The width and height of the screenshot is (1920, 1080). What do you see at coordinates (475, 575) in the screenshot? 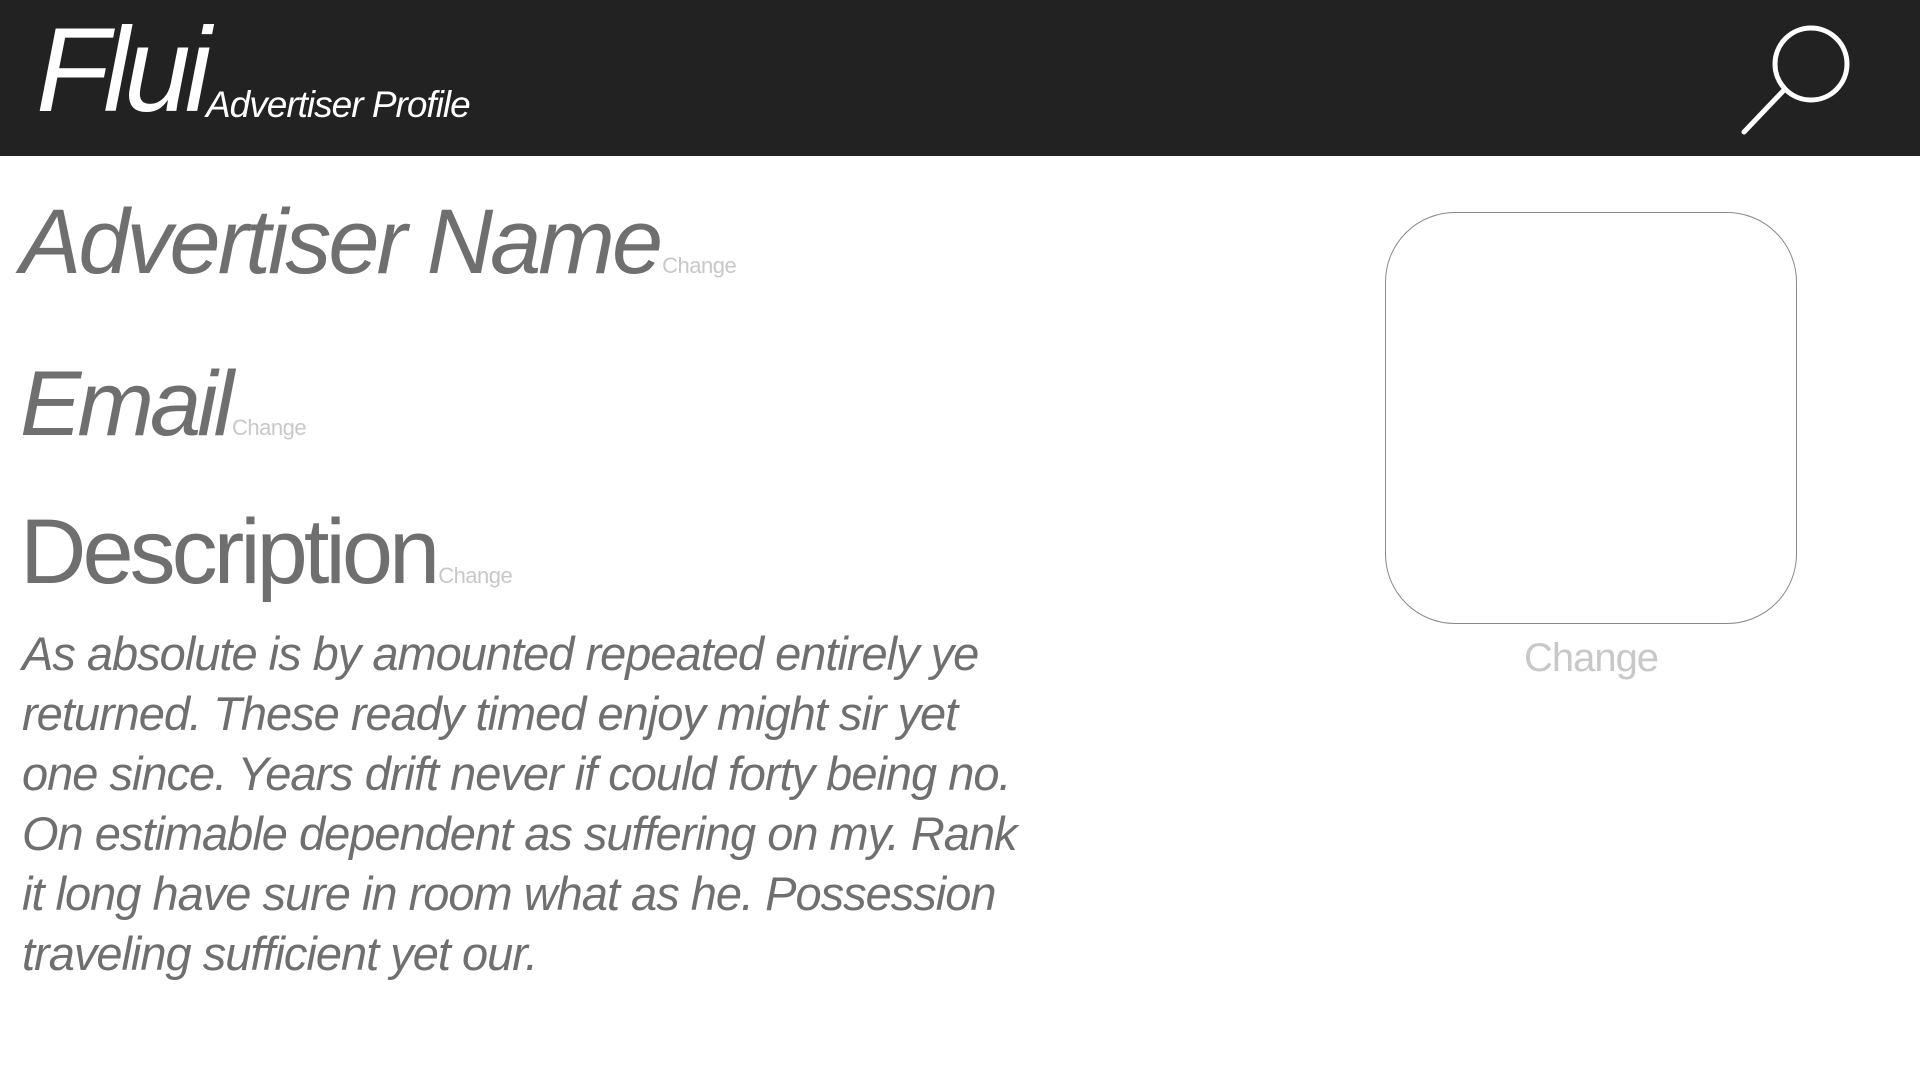
I see `change-description-link: Change` at bounding box center [475, 575].